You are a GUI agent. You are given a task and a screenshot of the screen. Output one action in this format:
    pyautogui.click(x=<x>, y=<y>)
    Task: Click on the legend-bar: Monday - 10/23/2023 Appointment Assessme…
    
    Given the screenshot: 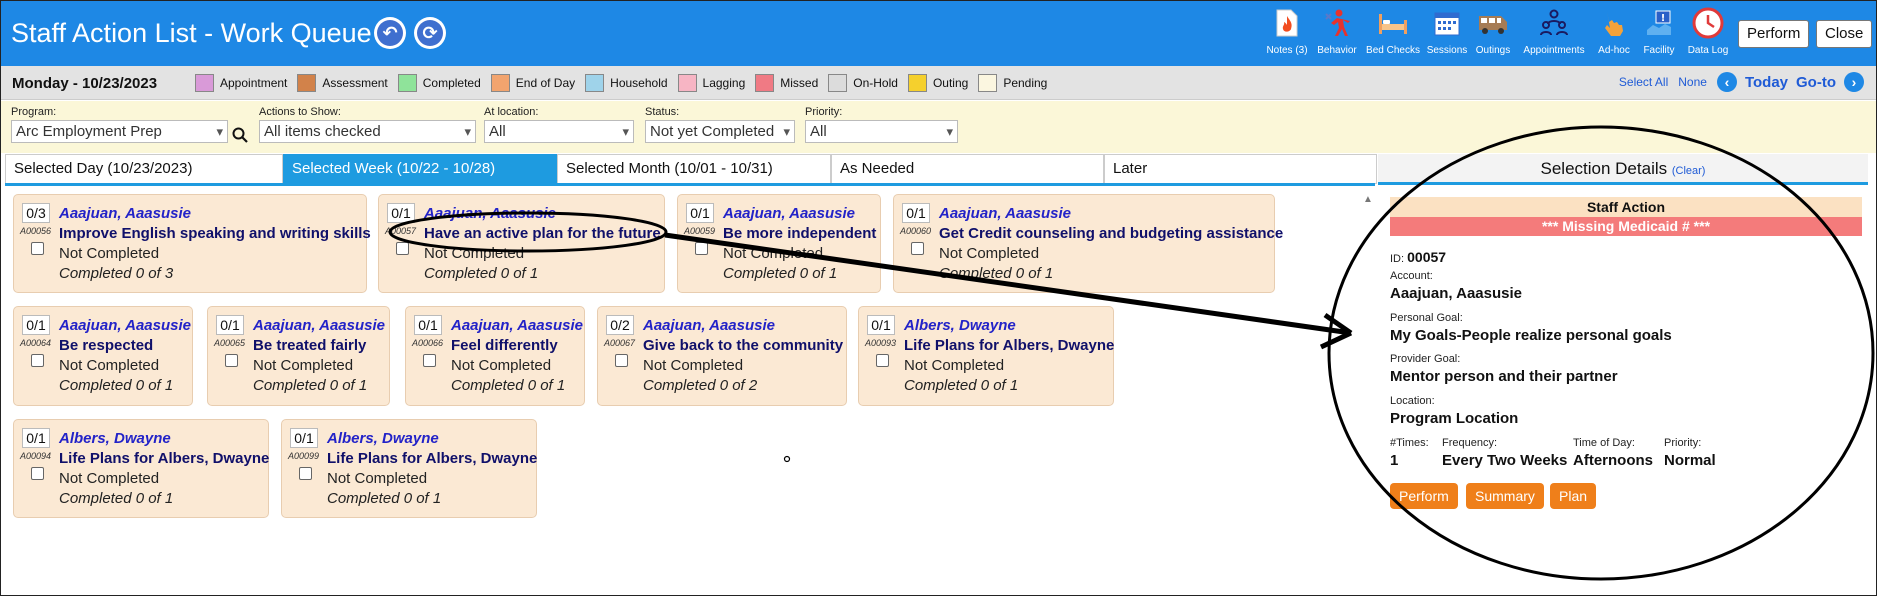 What is the action you would take?
    pyautogui.click(x=938, y=83)
    